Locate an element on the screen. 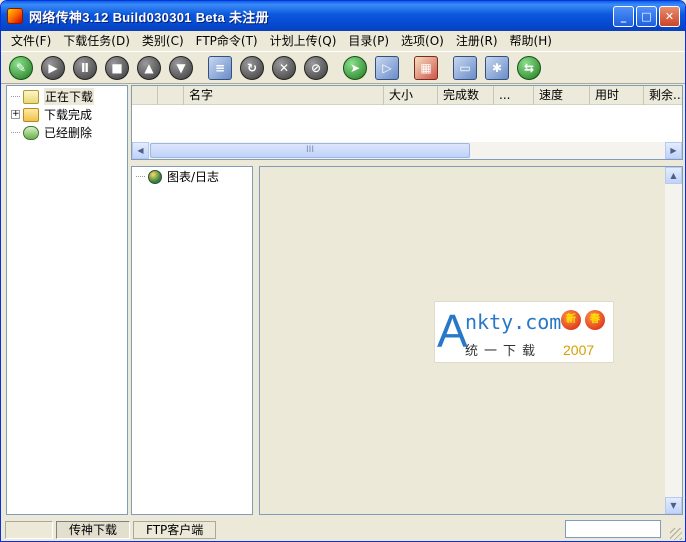 Image resolution: width=686 pixels, height=542 pixels. maximize-button: □ is located at coordinates (646, 16).